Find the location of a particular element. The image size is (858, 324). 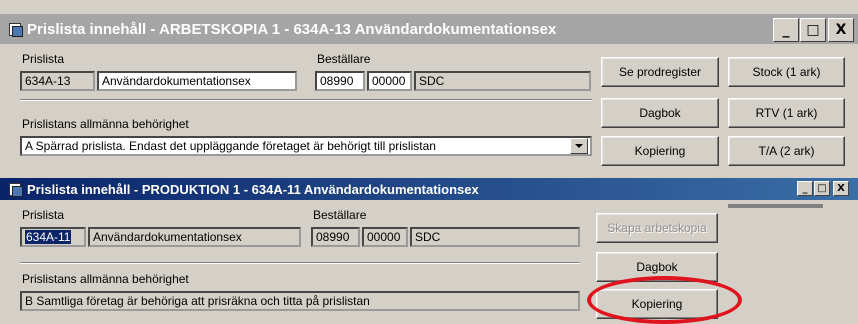

stock-button: Stock (1 ark) is located at coordinates (786, 72).